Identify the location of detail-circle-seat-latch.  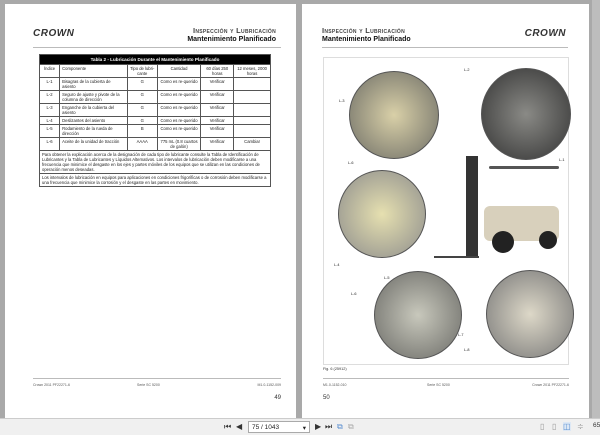
(394, 115).